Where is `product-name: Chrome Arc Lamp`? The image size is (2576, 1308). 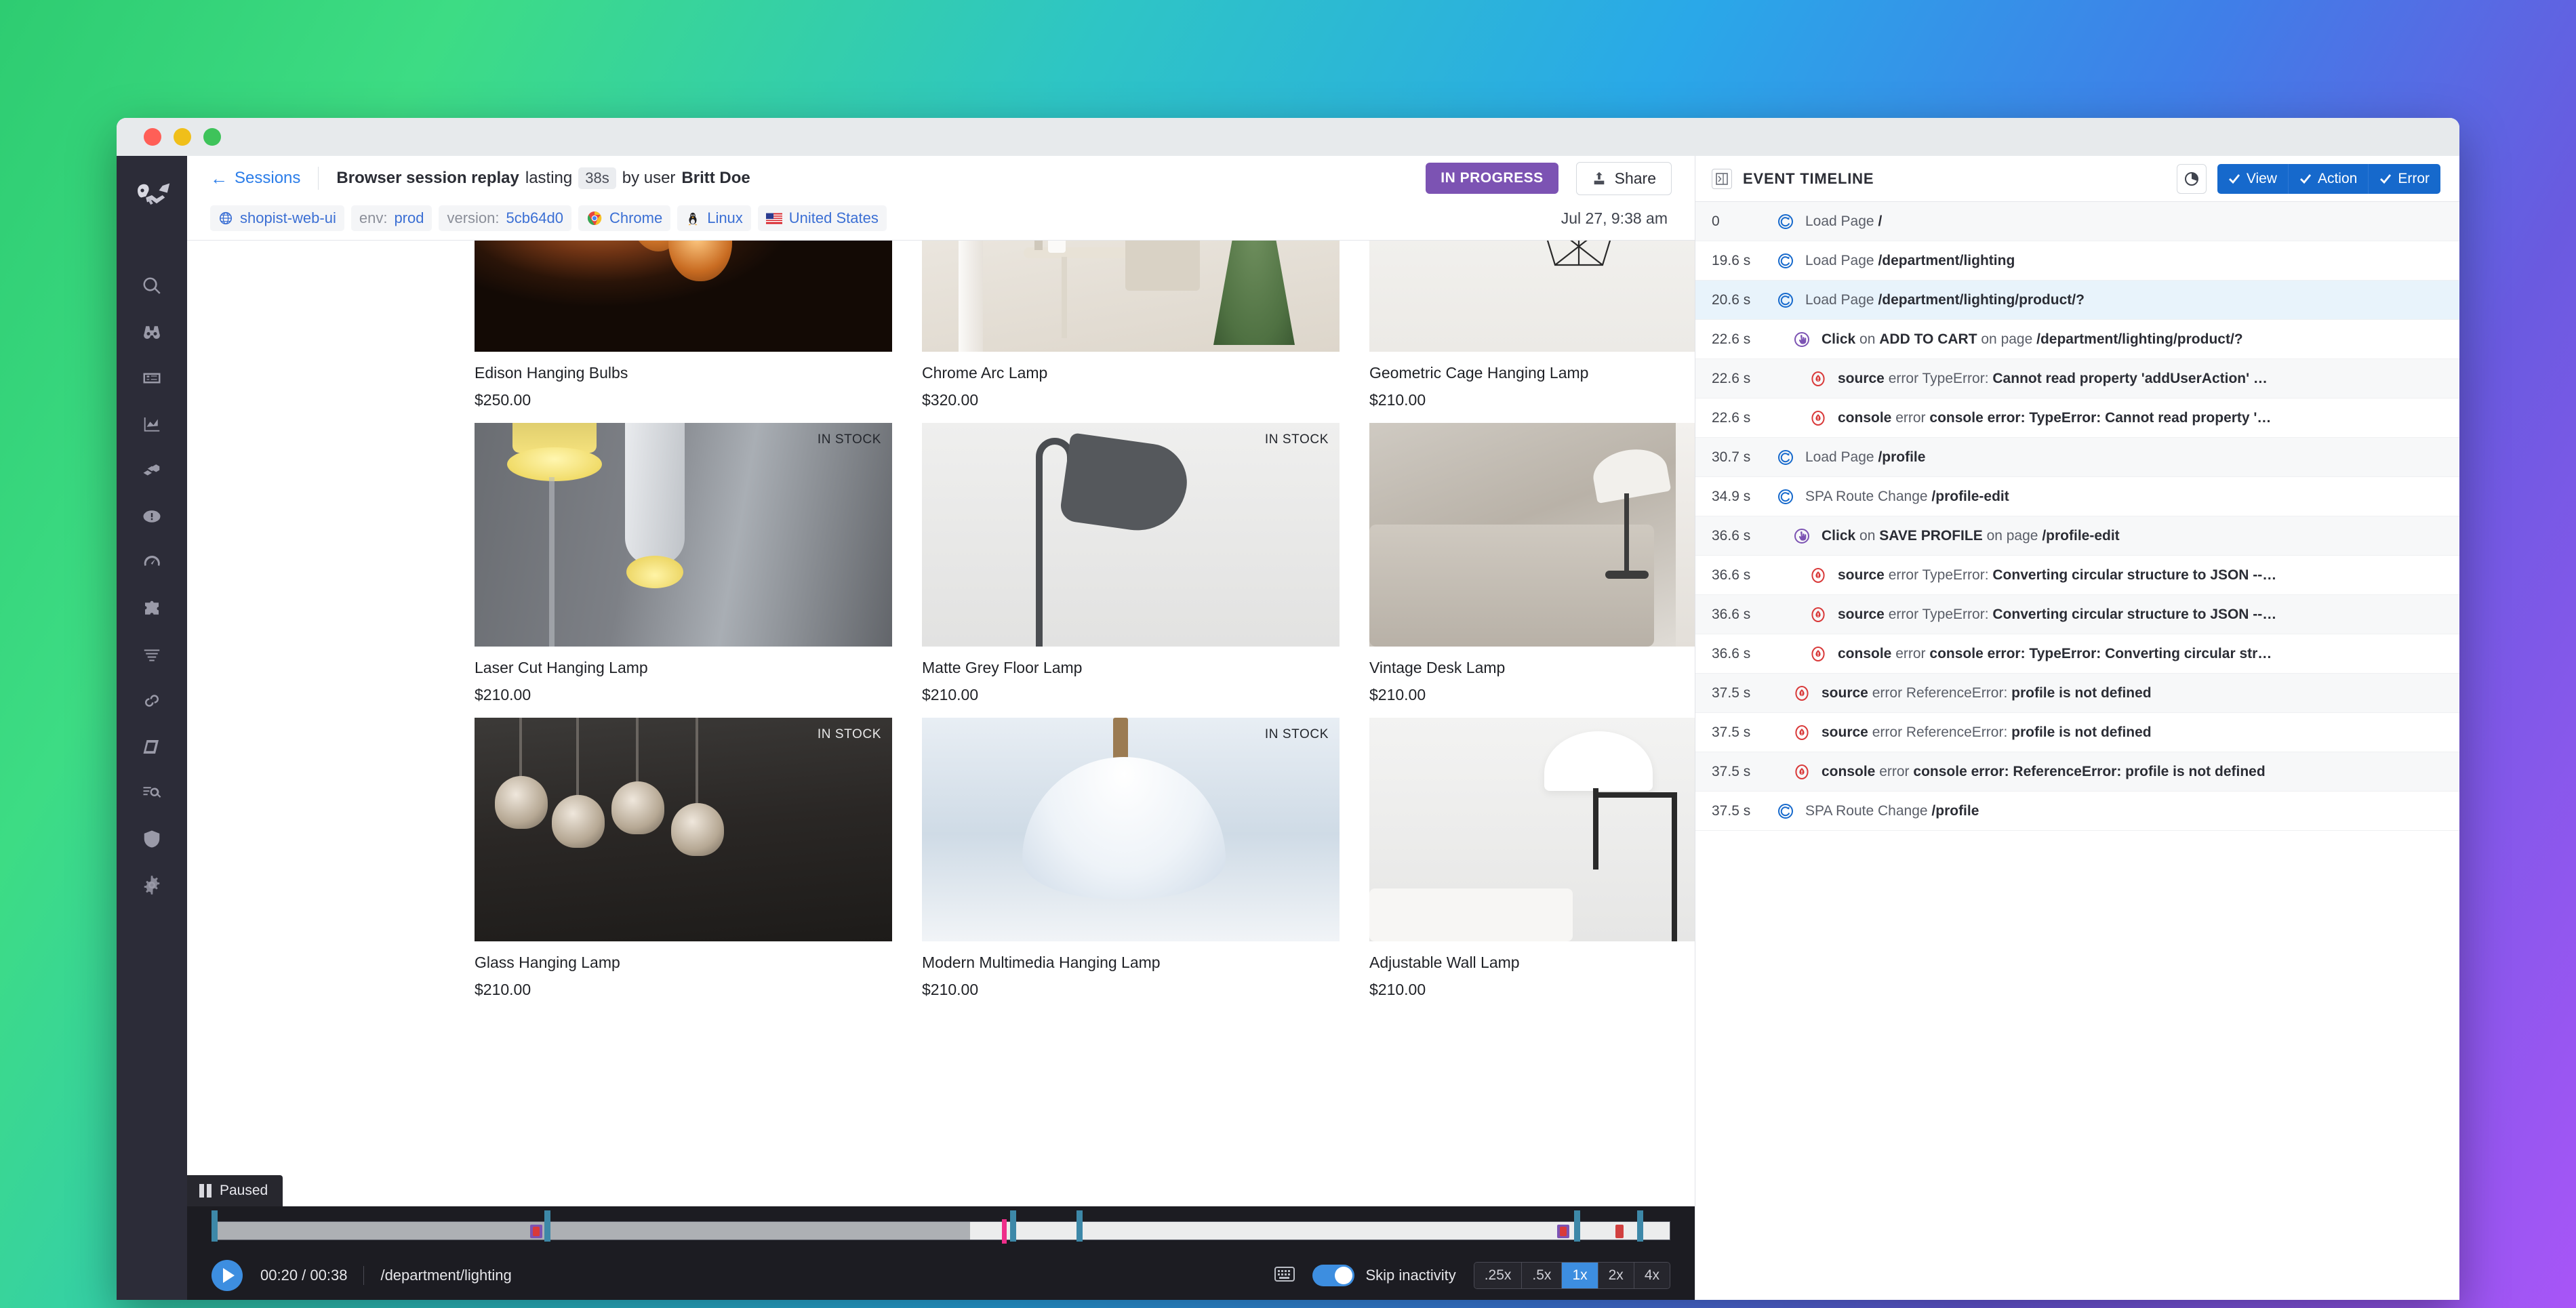 product-name: Chrome Arc Lamp is located at coordinates (985, 373).